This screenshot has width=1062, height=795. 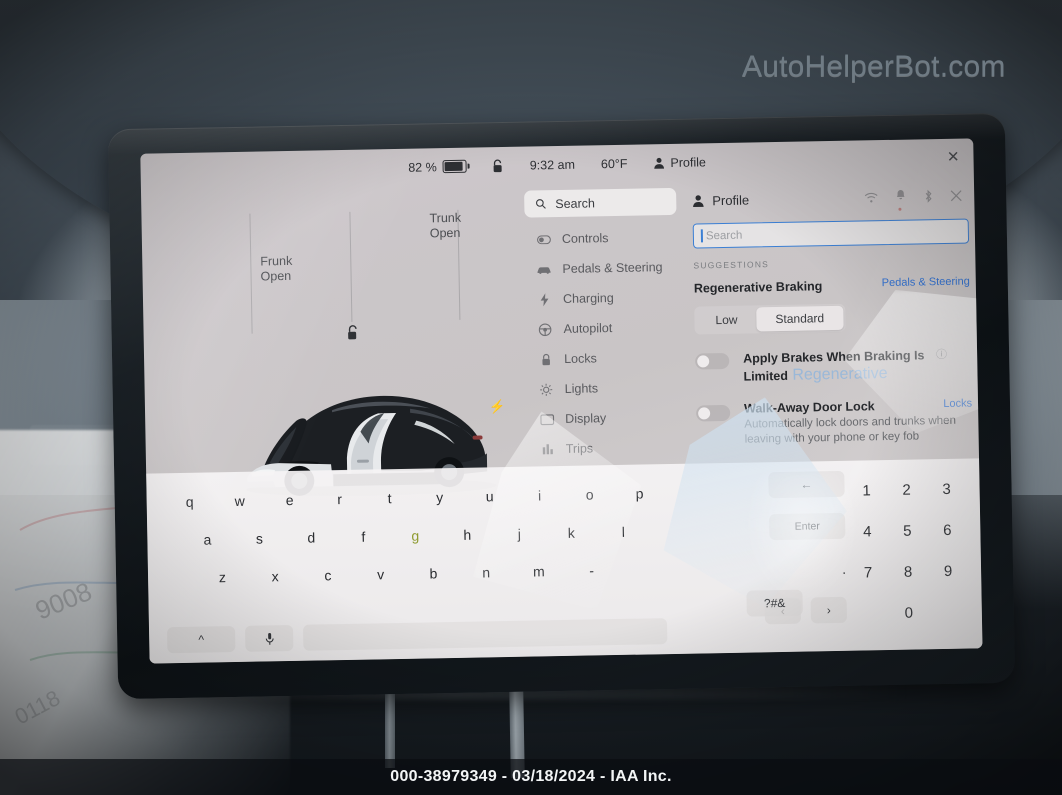 I want to click on numkey-4: 4, so click(x=867, y=532).